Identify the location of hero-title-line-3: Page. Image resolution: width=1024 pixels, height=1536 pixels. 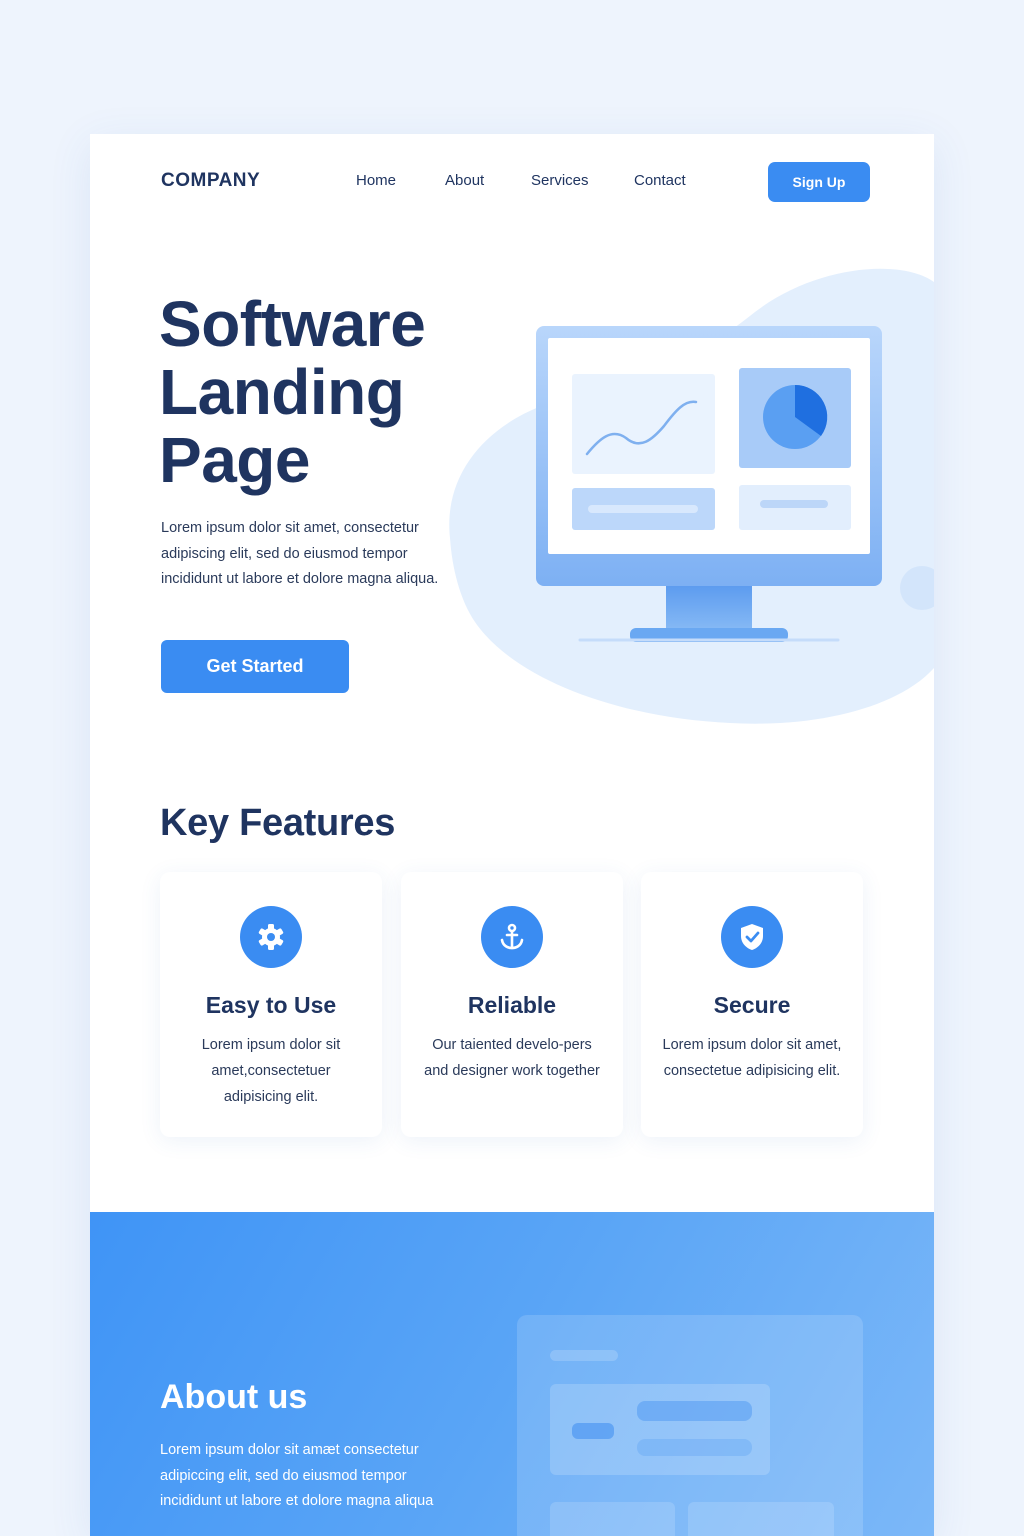
(234, 460).